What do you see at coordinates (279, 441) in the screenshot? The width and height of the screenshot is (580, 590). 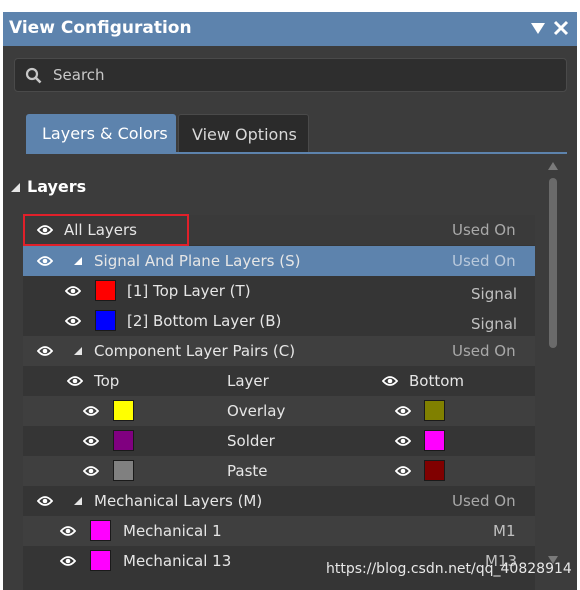 I see `pair-row-solder: Solder` at bounding box center [279, 441].